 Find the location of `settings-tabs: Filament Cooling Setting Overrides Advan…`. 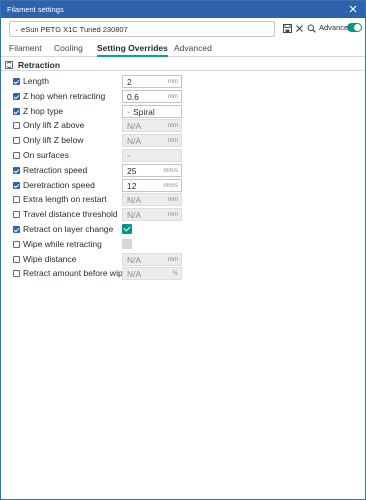

settings-tabs: Filament Cooling Setting Overrides Advan… is located at coordinates (183, 49).